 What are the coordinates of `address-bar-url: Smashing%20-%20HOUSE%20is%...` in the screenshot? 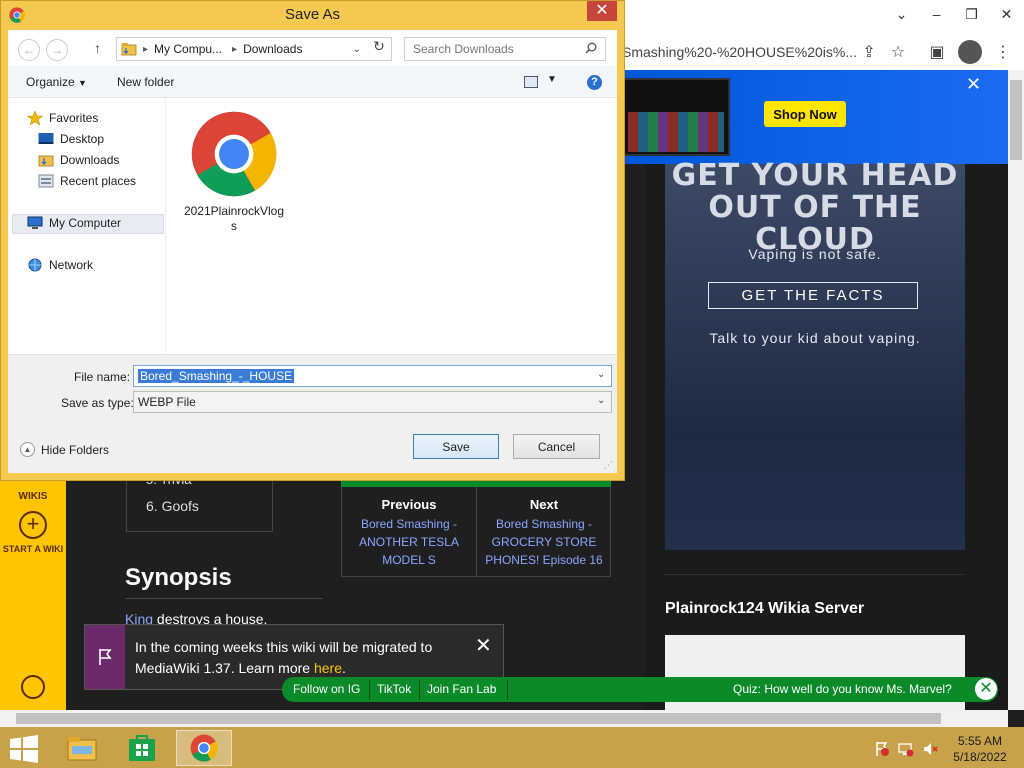 It's located at (739, 52).